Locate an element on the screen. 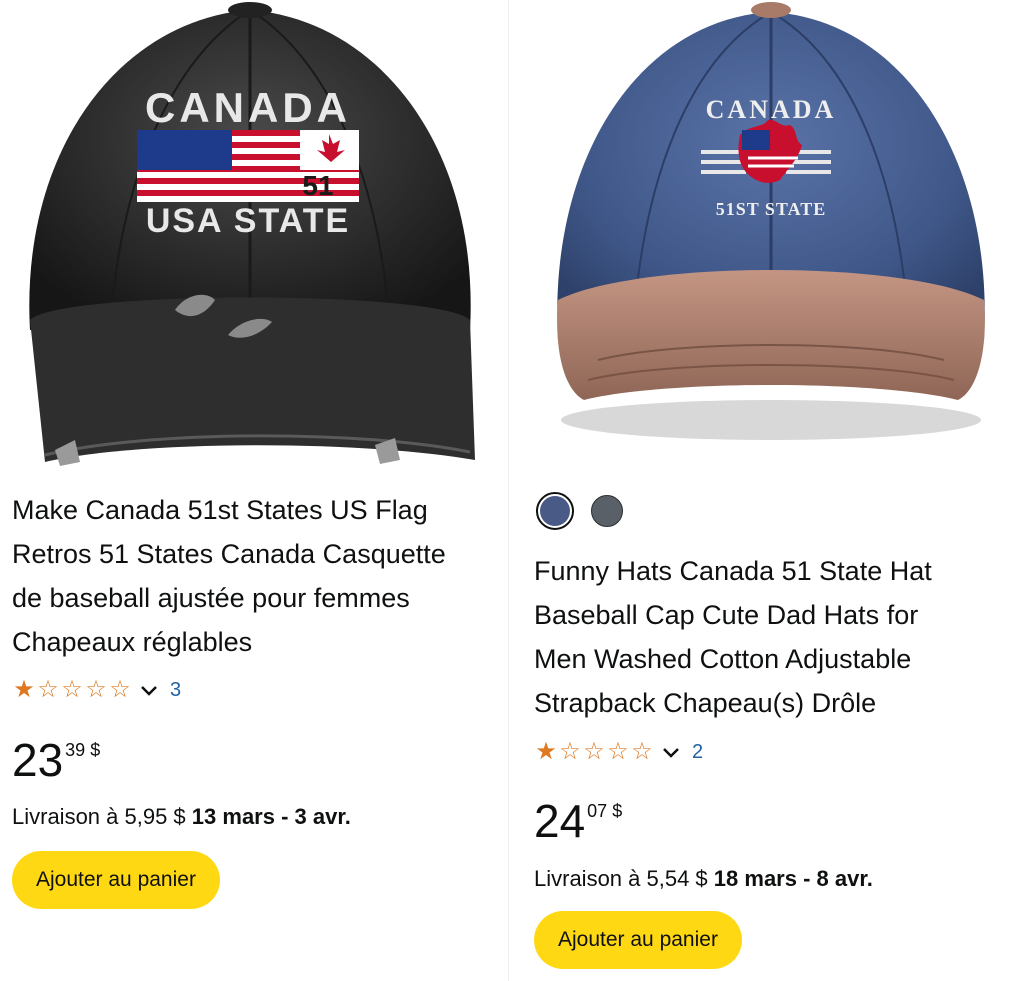 The height and width of the screenshot is (981, 1024). swatch-denim-blue is located at coordinates (555, 511).